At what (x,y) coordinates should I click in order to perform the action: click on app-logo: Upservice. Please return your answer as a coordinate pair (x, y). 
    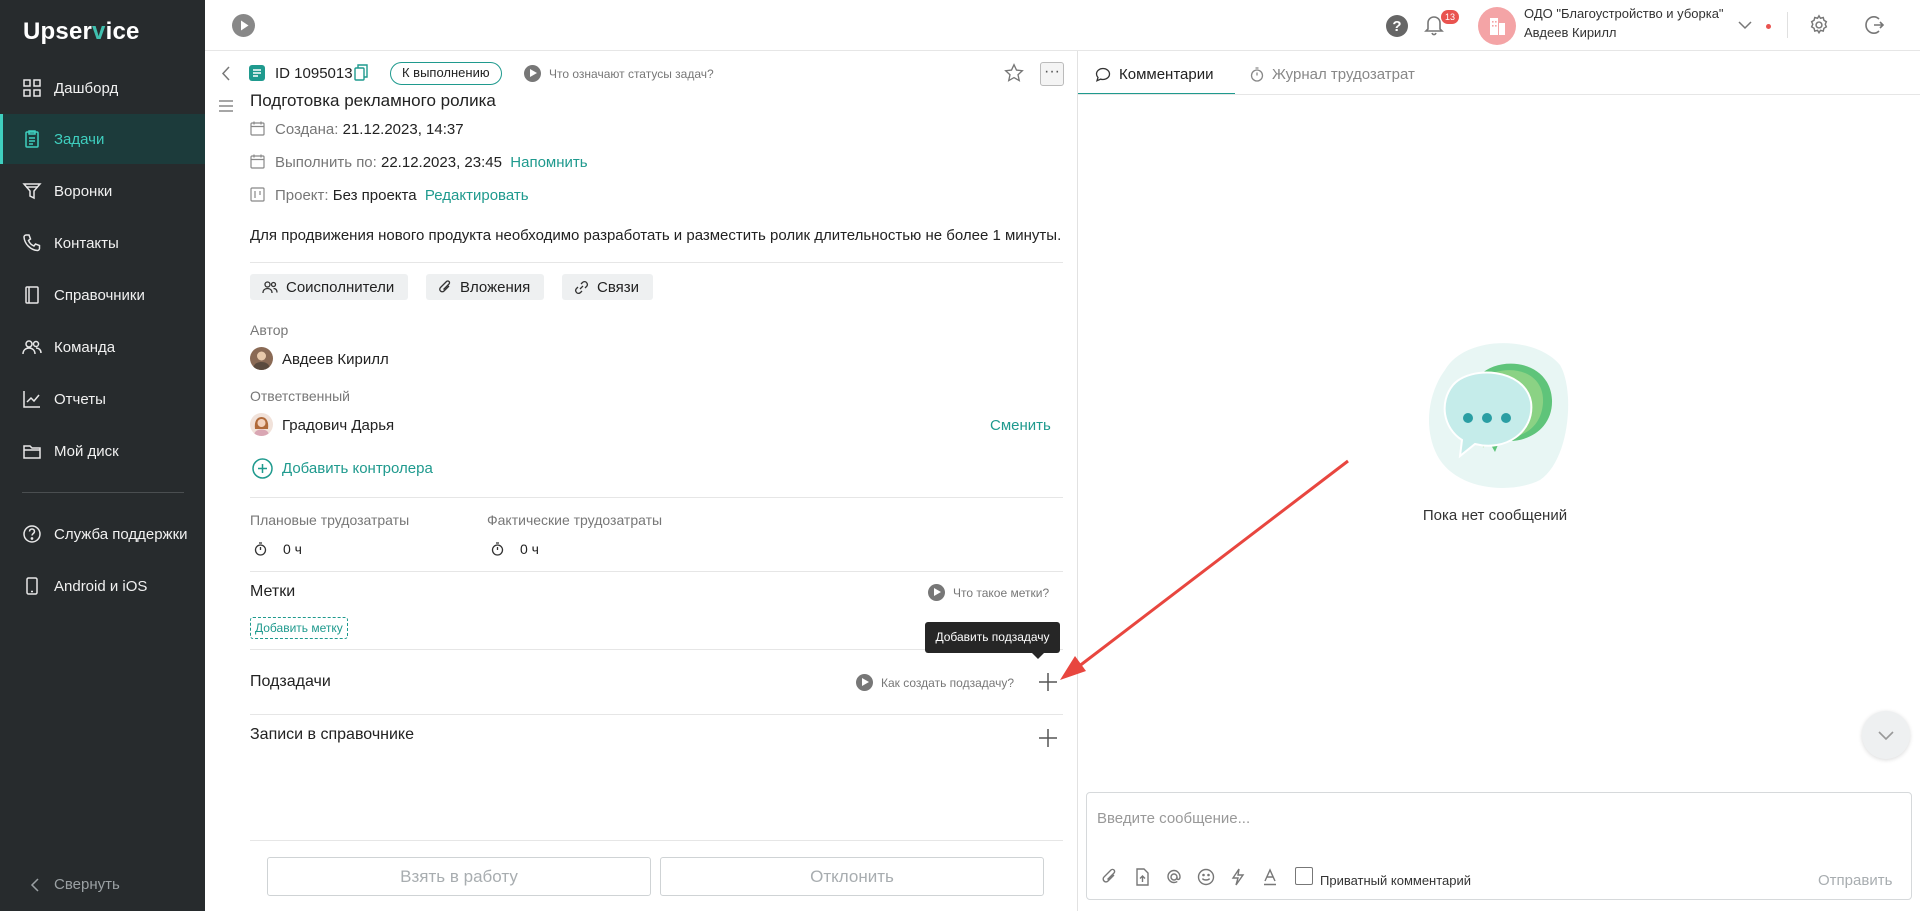
    Looking at the image, I should click on (81, 32).